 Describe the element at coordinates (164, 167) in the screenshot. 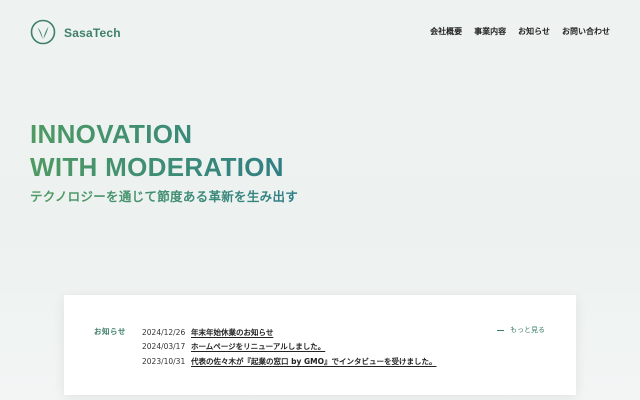

I see `hero-title-line-2: WITH MODERATION` at that location.